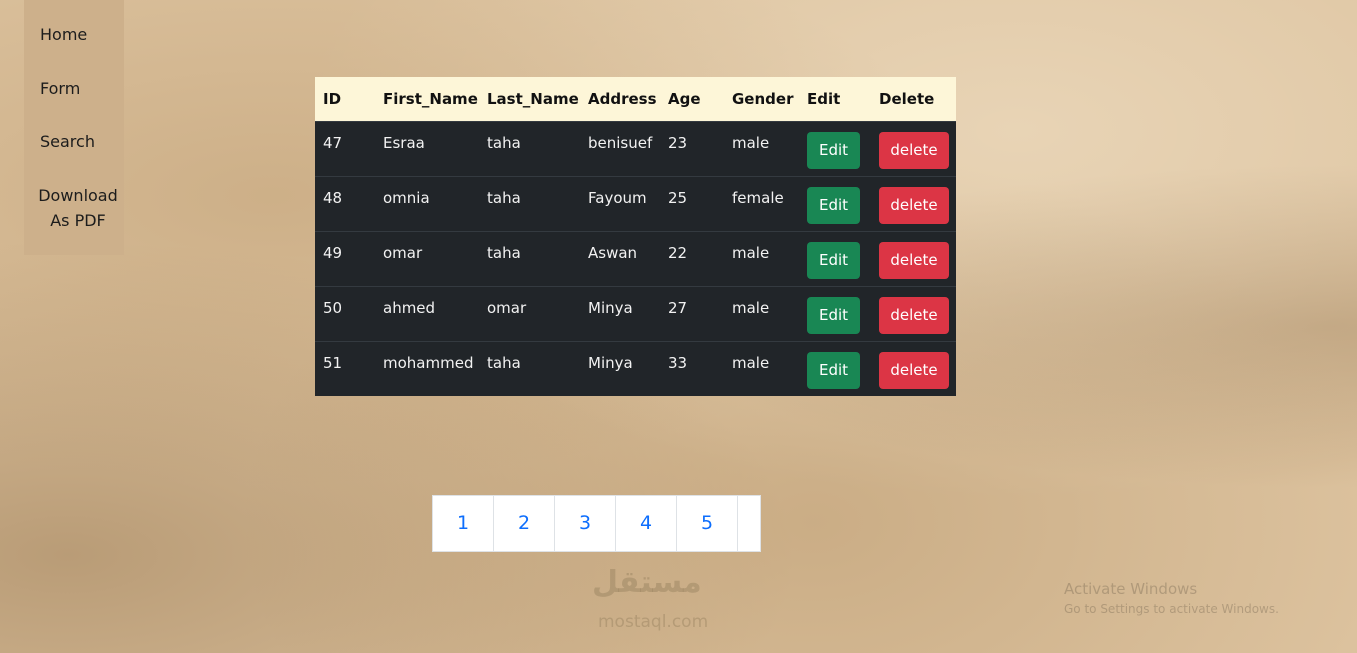  I want to click on sidebar-item-download-pdf: Download As PDF, so click(78, 208).